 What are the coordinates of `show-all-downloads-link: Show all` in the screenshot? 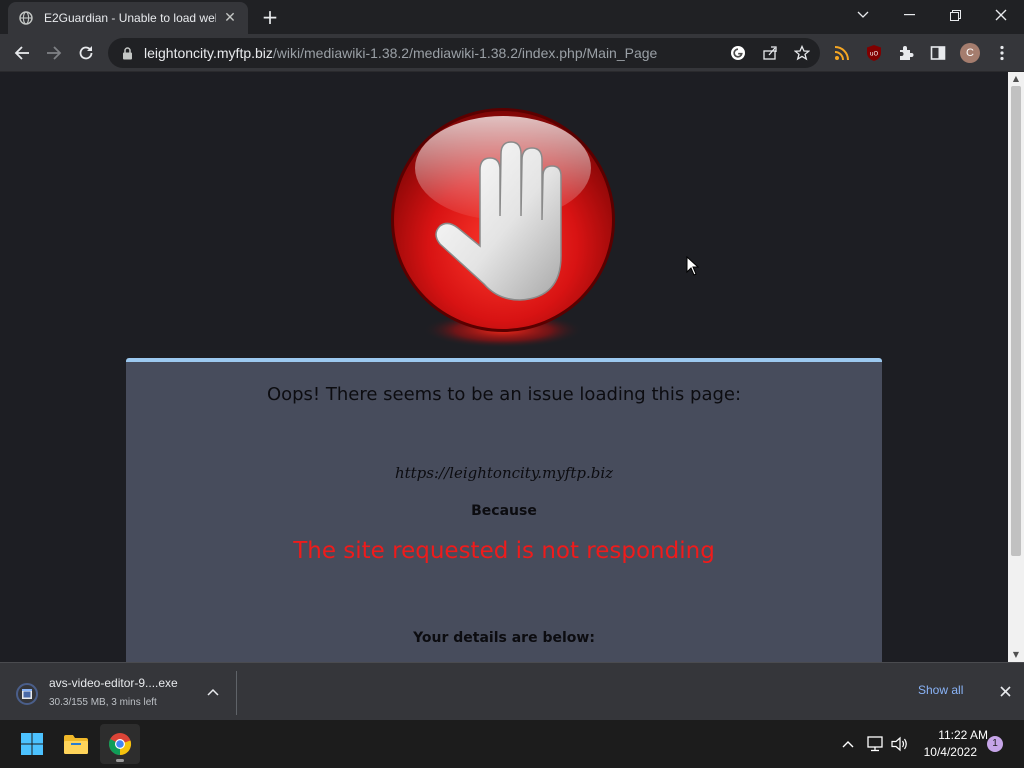 It's located at (940, 690).